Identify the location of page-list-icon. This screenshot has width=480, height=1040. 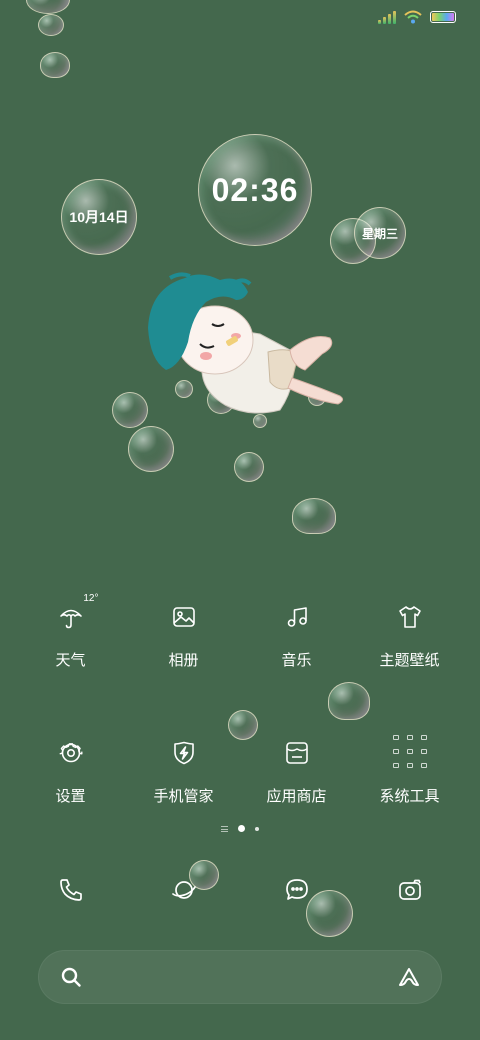
(224, 828).